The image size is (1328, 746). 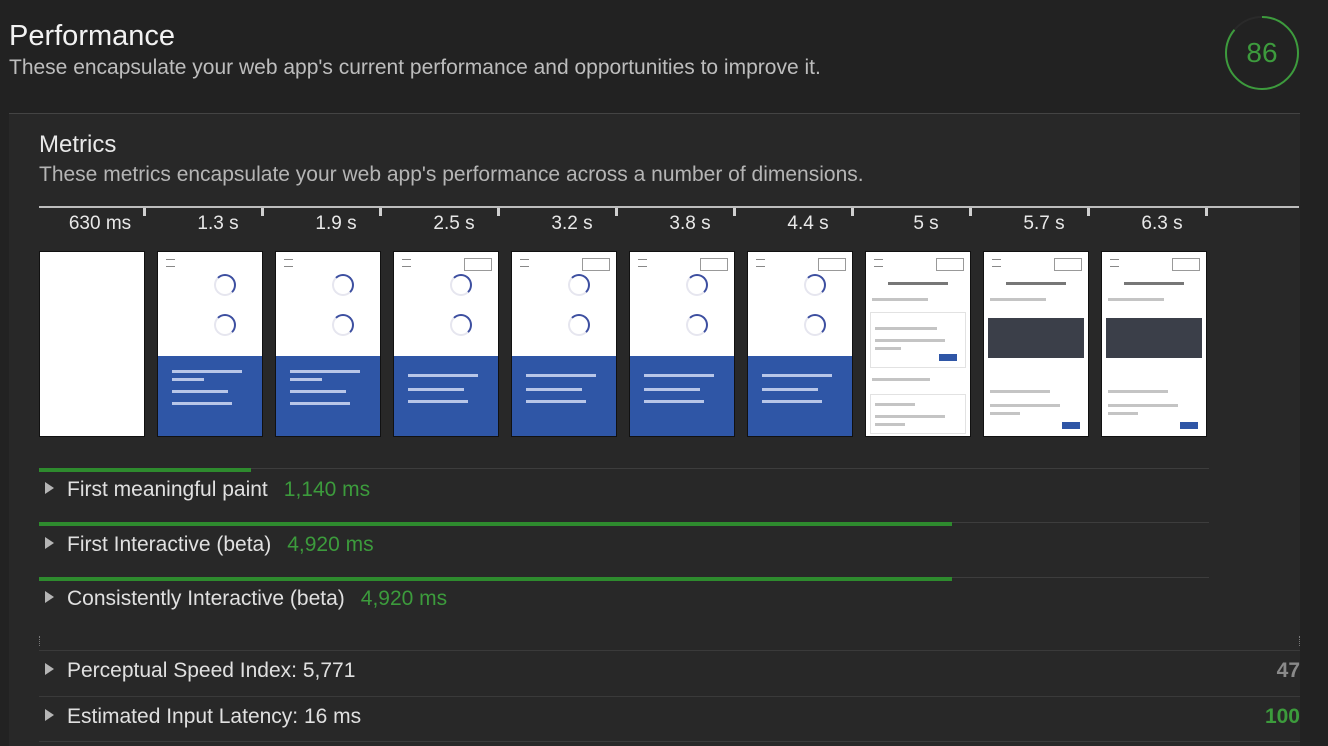 I want to click on filmstrip-timestamp: 4.4 s, so click(x=808, y=223).